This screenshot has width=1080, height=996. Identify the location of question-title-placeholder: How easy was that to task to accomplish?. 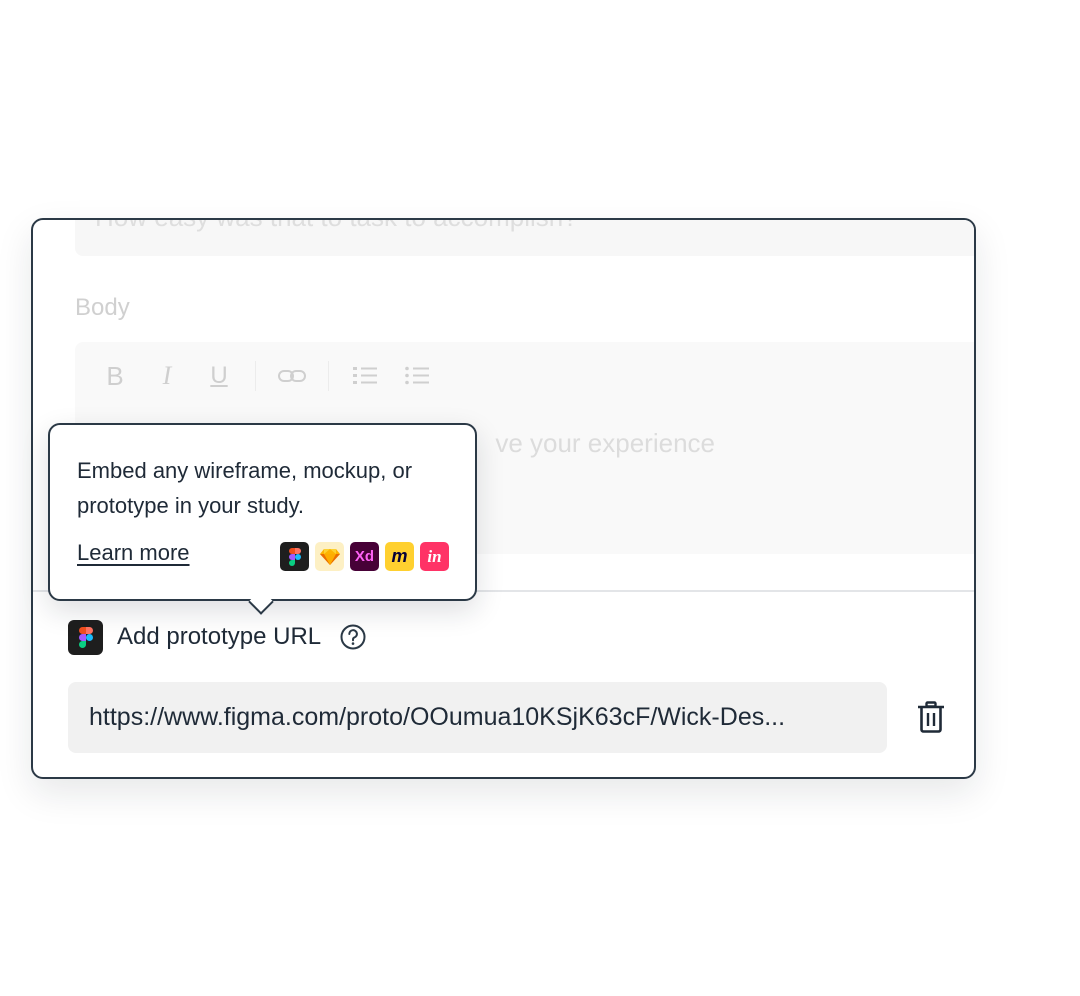
(336, 226).